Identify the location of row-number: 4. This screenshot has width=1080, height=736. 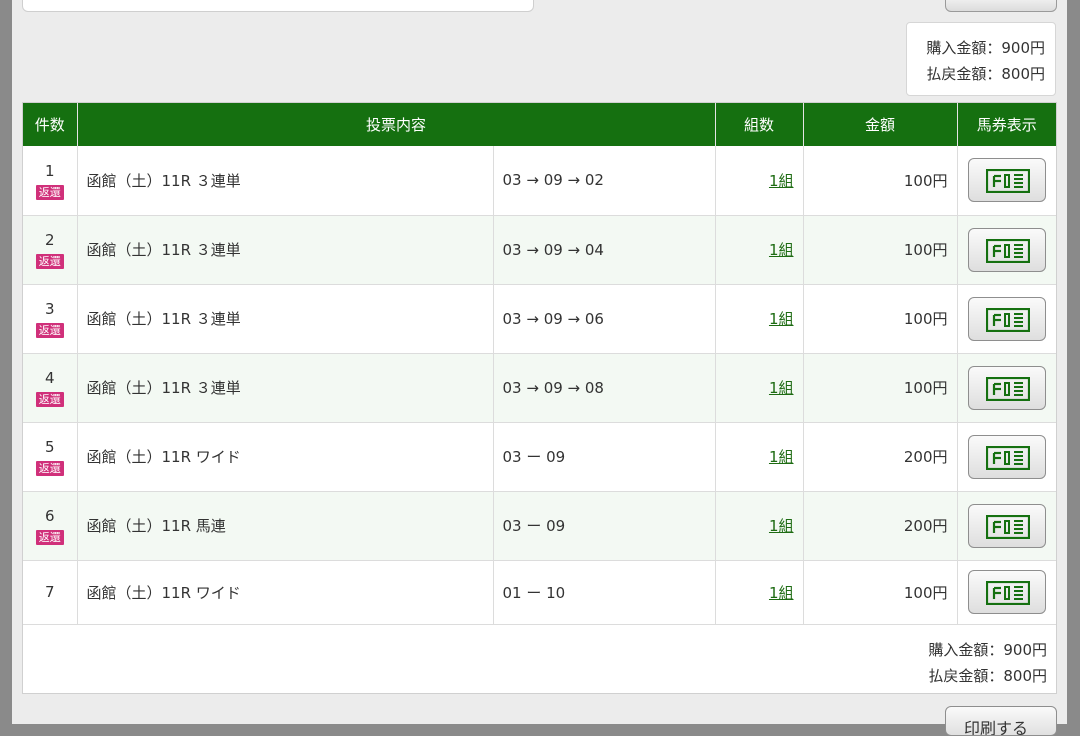
(49, 378).